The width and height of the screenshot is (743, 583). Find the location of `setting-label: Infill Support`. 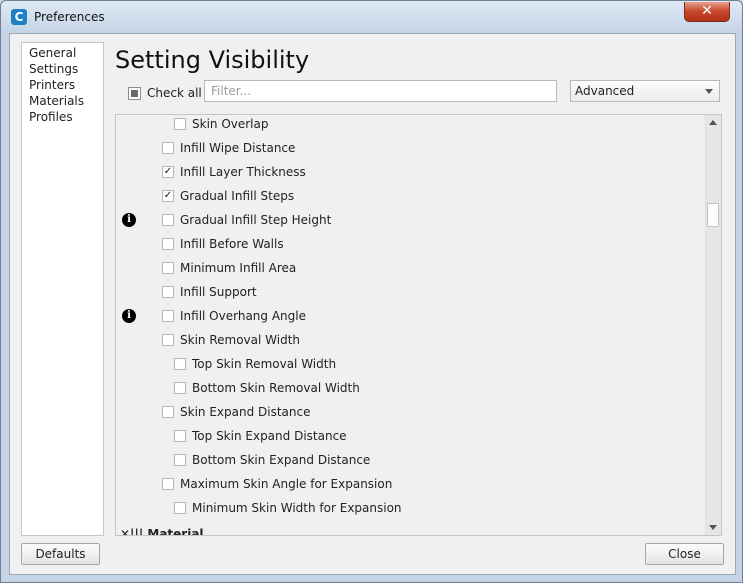

setting-label: Infill Support is located at coordinates (218, 292).